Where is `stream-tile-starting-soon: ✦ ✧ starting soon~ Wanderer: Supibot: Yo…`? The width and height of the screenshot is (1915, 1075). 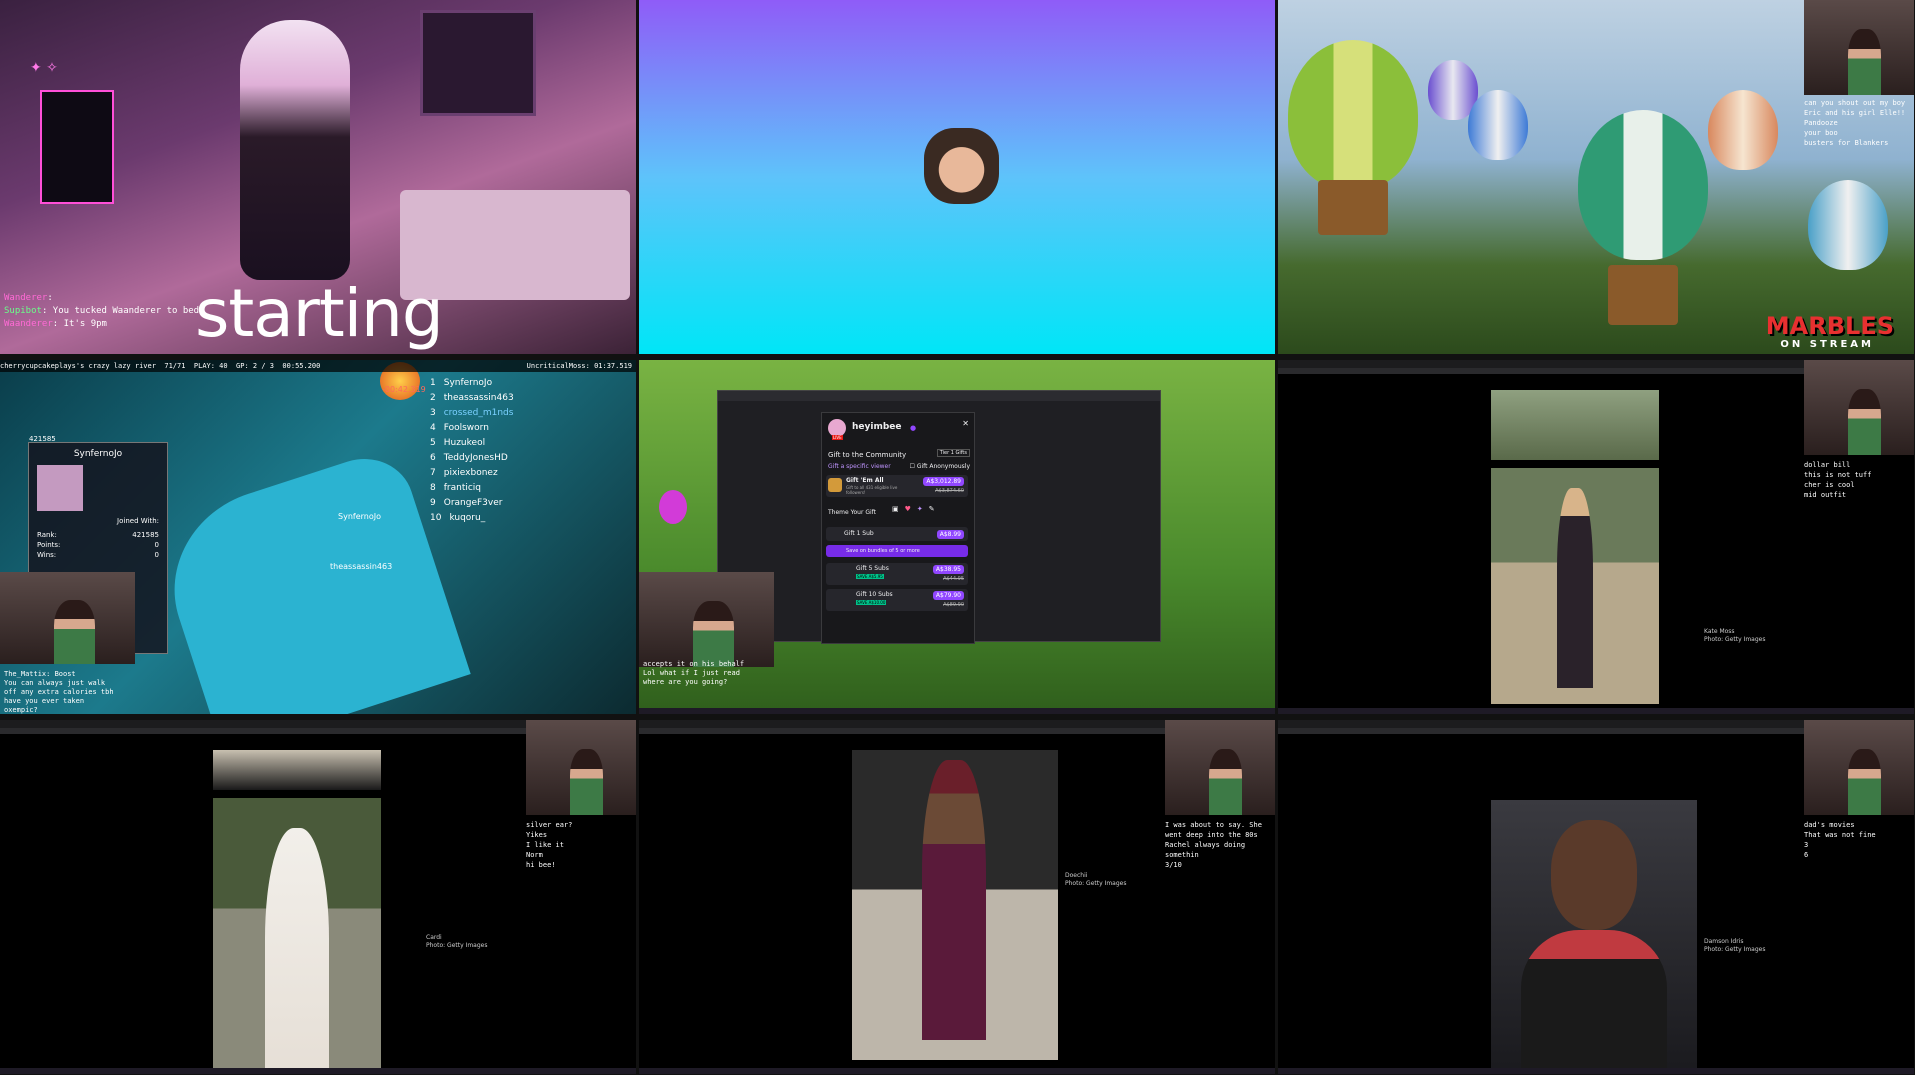 stream-tile-starting-soon: ✦ ✧ starting soon~ Wanderer: Supibot: Yo… is located at coordinates (318, 177).